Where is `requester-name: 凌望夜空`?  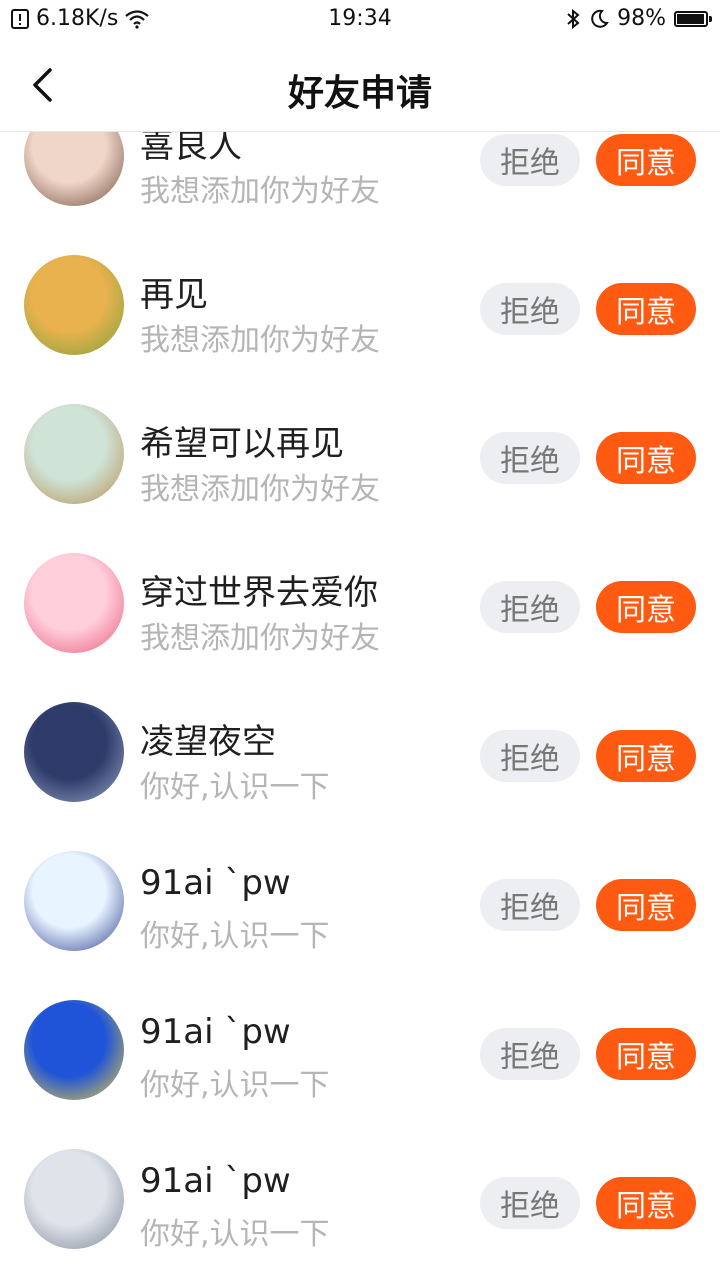
requester-name: 凌望夜空 is located at coordinates (208, 742).